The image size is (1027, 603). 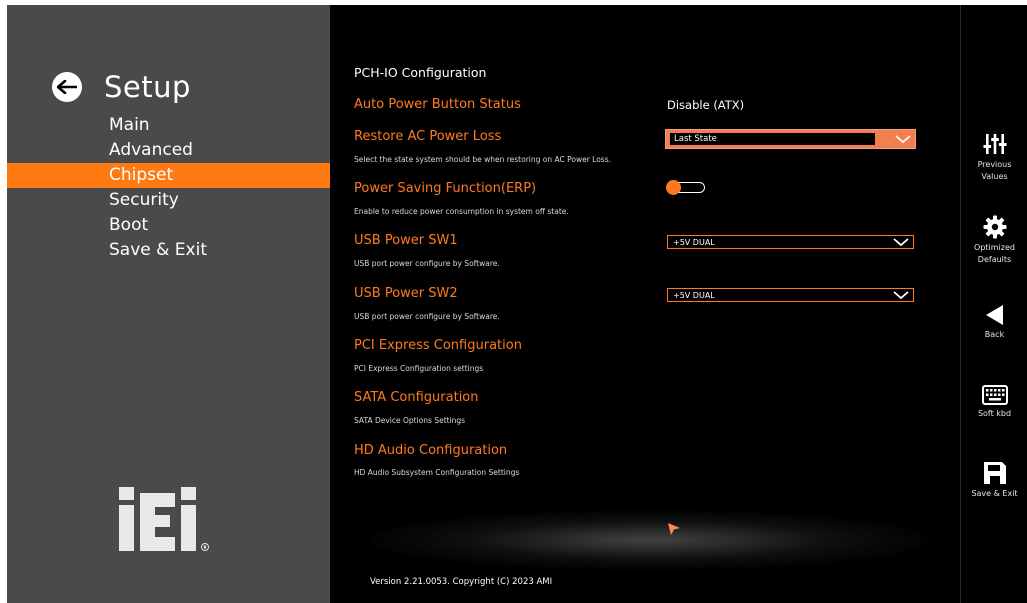 What do you see at coordinates (430, 450) in the screenshot?
I see `hd-audio-configuration-link: HD Audio Configuration` at bounding box center [430, 450].